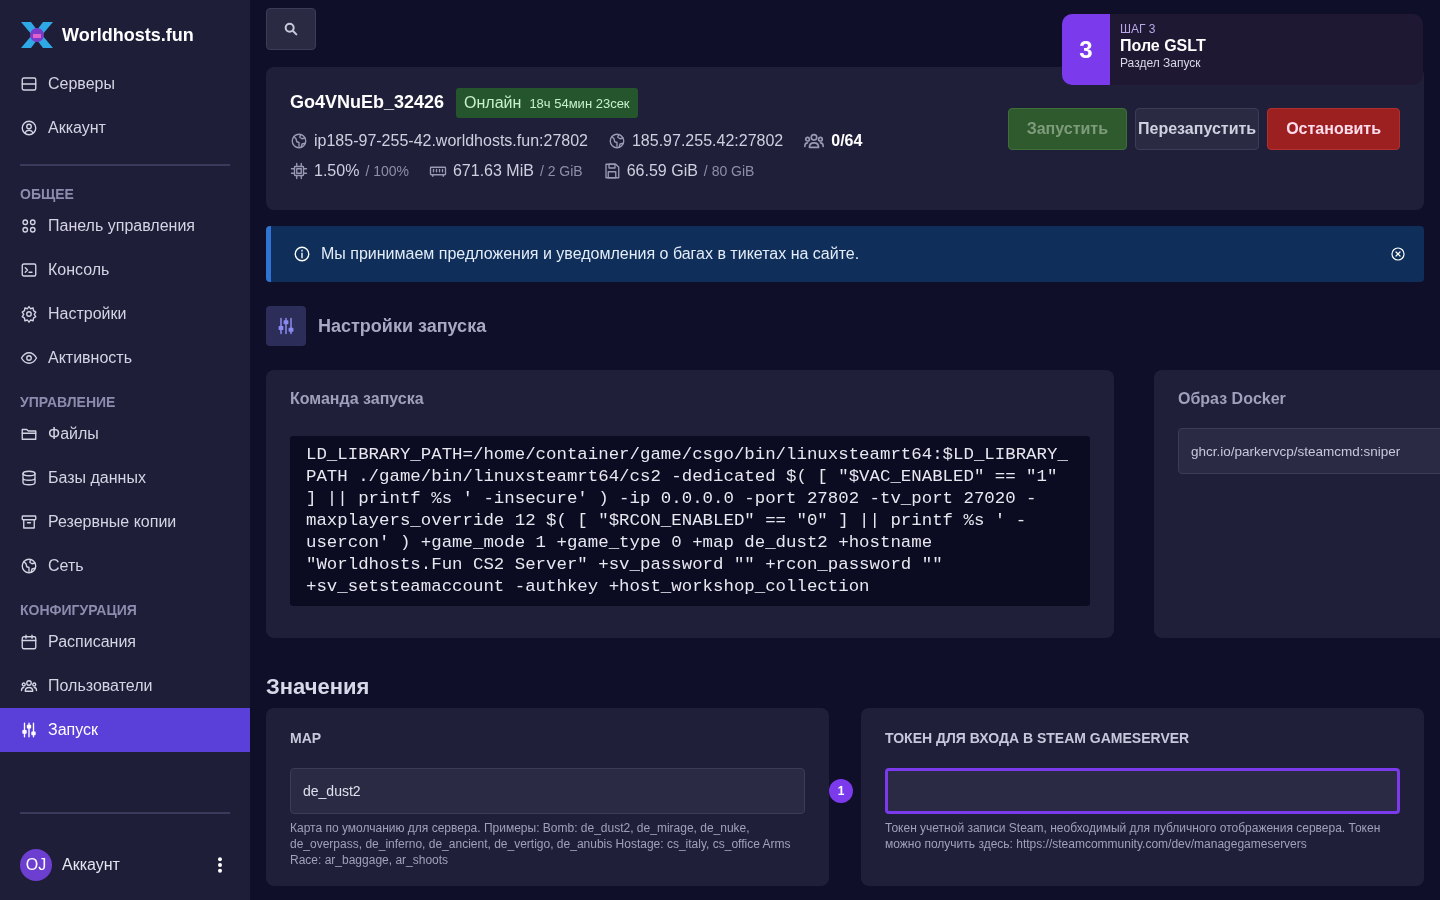  What do you see at coordinates (36, 865) in the screenshot?
I see `avatar: OJ` at bounding box center [36, 865].